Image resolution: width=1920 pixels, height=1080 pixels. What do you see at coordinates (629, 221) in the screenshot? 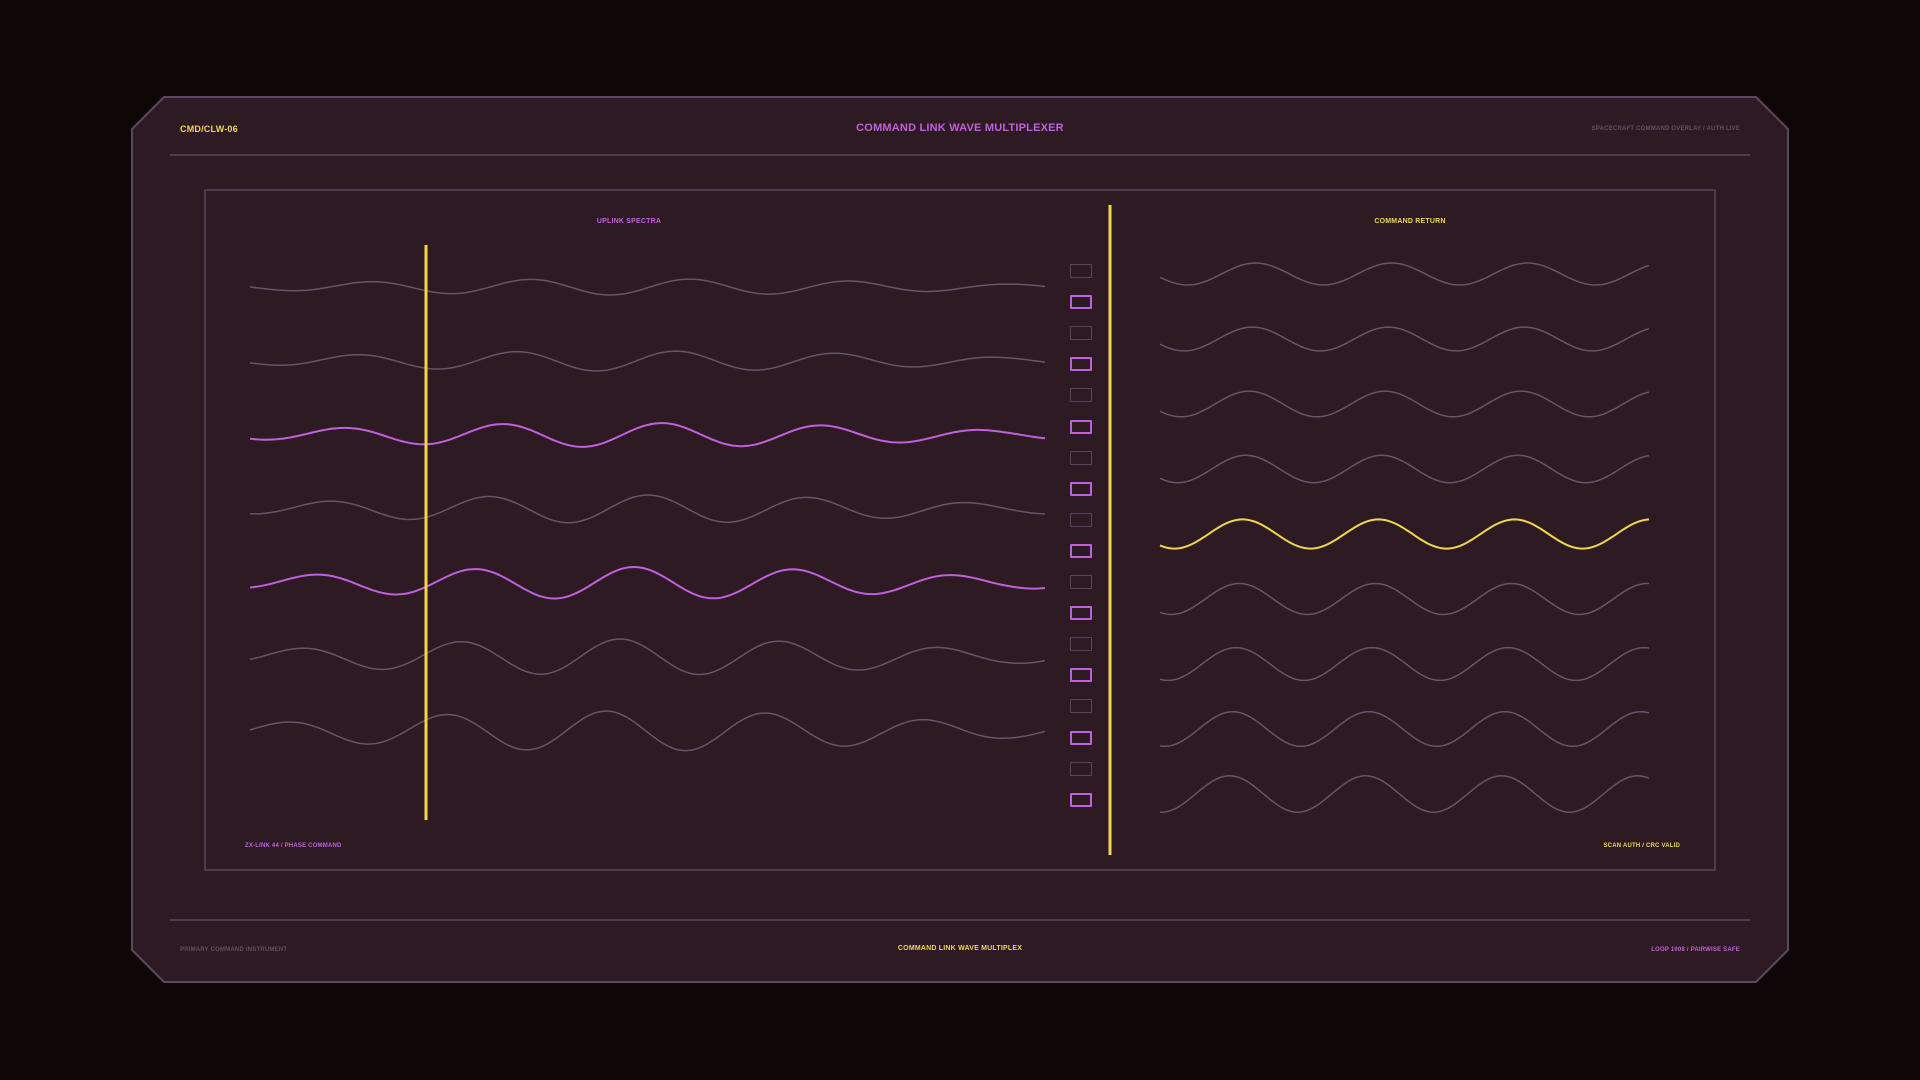
I see `uplink-spectra-title: UPLINK SPECTRA` at bounding box center [629, 221].